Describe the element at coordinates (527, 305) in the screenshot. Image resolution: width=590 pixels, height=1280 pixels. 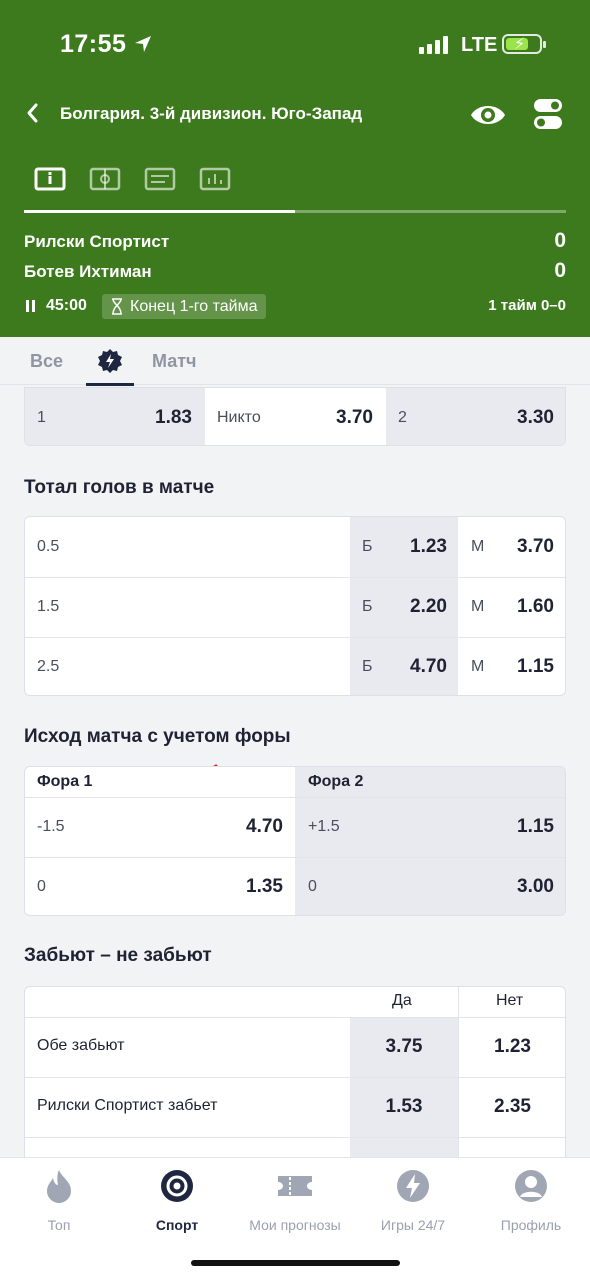
I see `half-score: 1 тайм 0–0` at that location.